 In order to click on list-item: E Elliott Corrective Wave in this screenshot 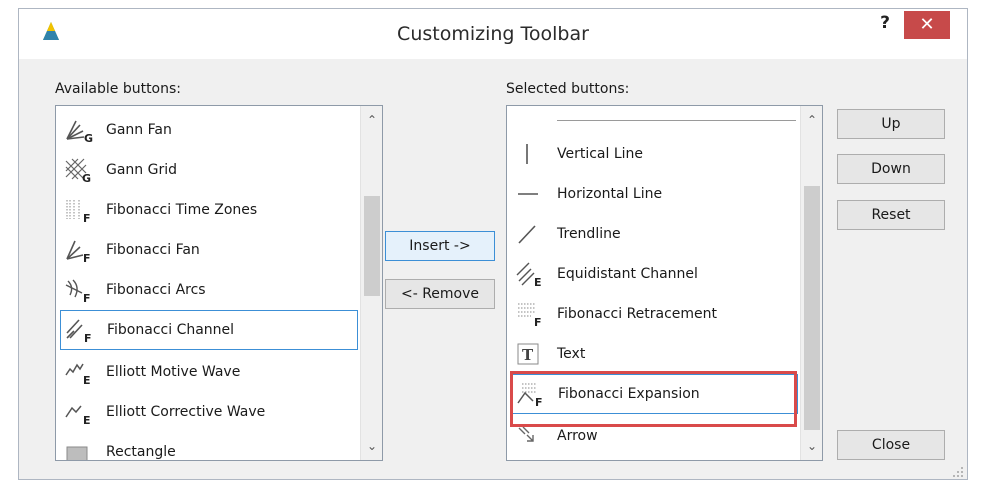, I will do `click(209, 412)`.